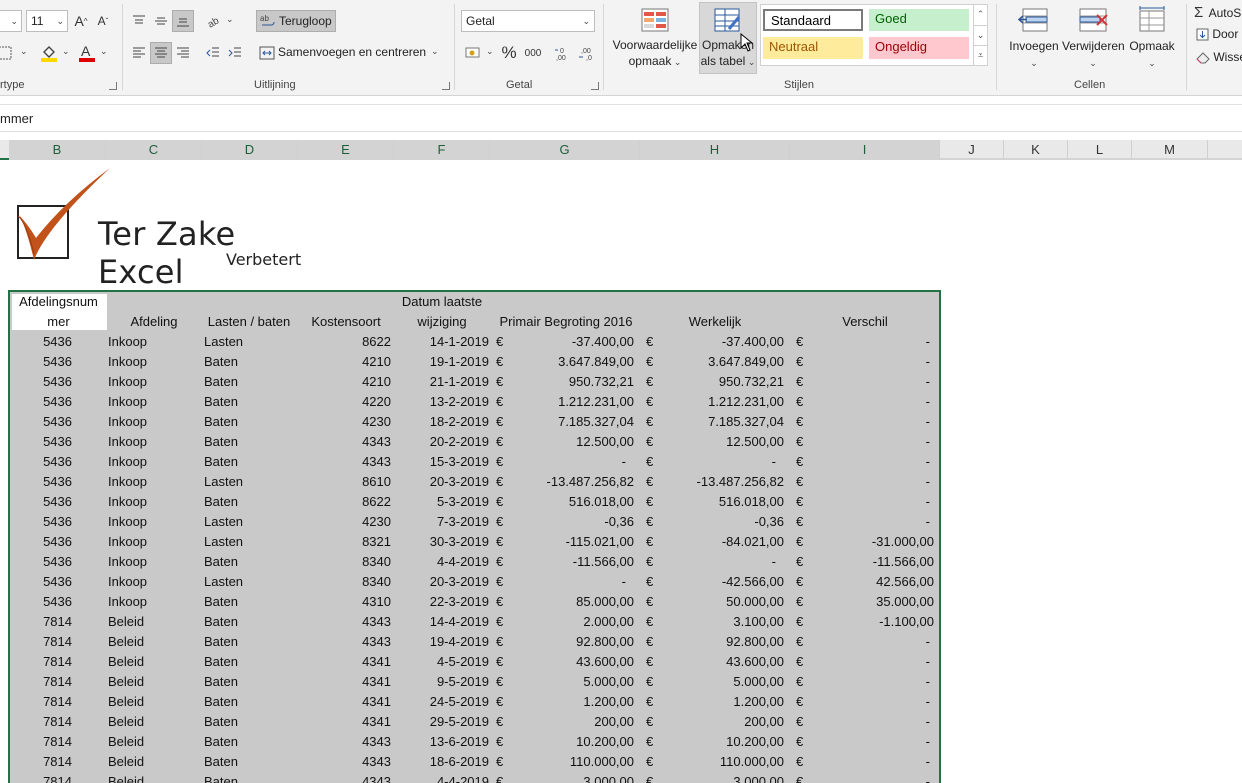  What do you see at coordinates (349, 53) in the screenshot?
I see `merge-center-button: Samenvoegen en centreren ⌄` at bounding box center [349, 53].